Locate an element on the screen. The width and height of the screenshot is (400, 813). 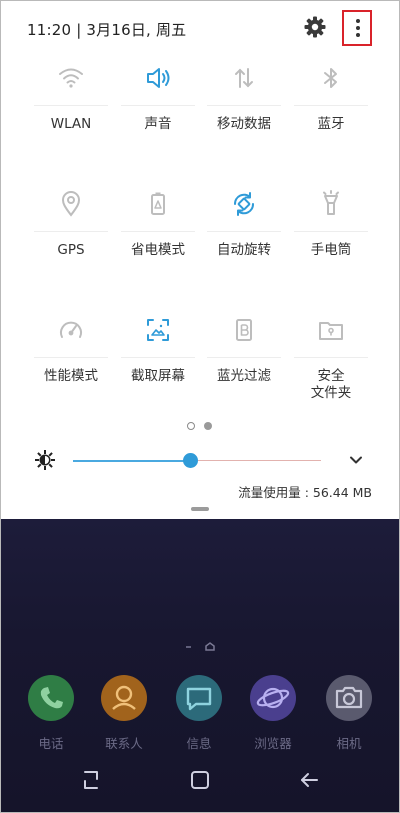
brightness-icon is located at coordinates (45, 460).